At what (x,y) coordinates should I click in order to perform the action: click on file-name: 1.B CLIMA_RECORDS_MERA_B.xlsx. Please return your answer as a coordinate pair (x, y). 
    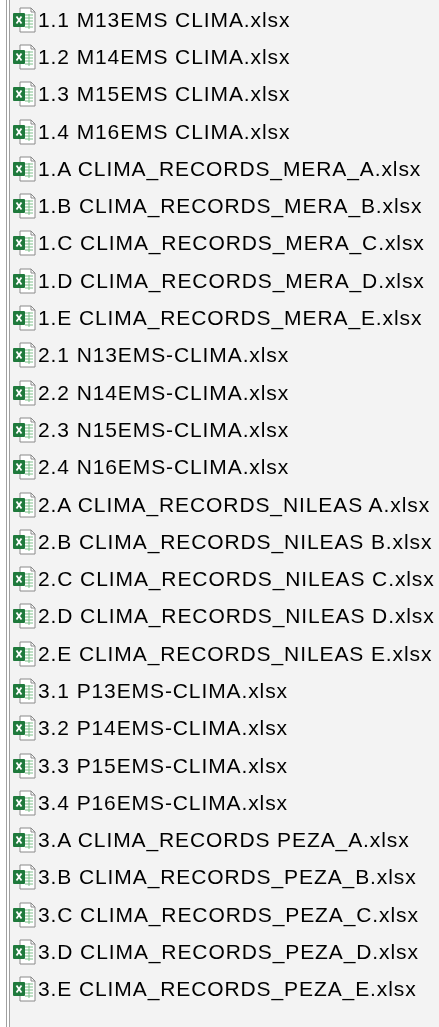
    Looking at the image, I should click on (230, 206).